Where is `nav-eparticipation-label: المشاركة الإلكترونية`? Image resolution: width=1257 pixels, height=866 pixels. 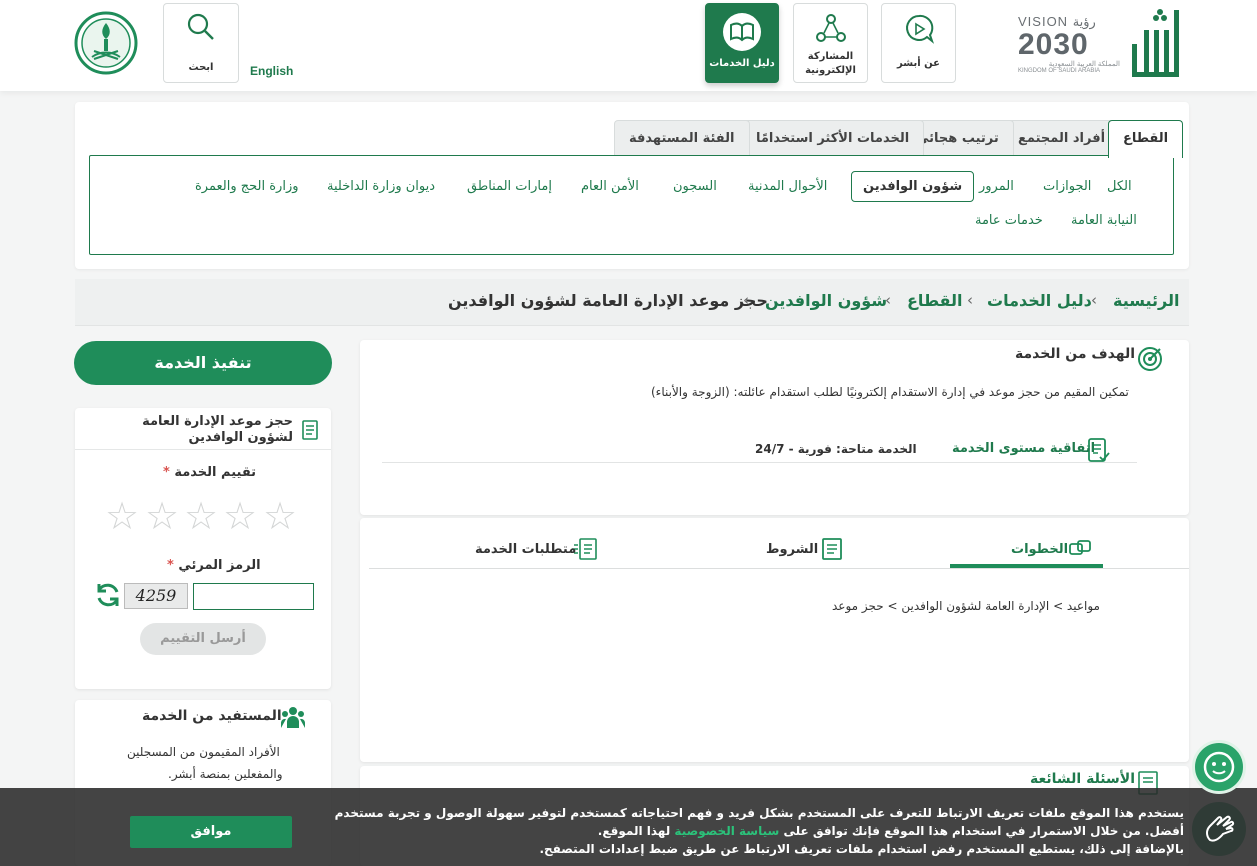
nav-eparticipation-label: المشاركة الإلكترونية is located at coordinates (830, 63).